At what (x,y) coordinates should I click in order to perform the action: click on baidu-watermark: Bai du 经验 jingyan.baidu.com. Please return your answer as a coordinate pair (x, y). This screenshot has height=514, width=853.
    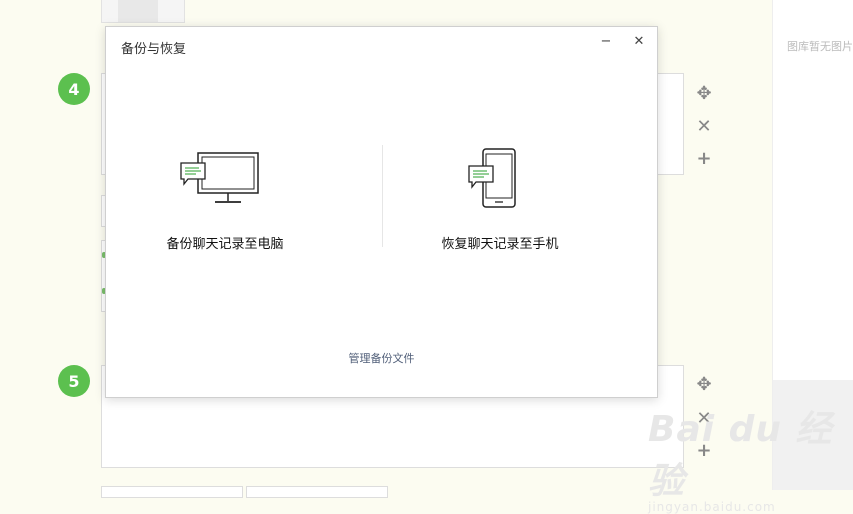
    Looking at the image, I should click on (750, 457).